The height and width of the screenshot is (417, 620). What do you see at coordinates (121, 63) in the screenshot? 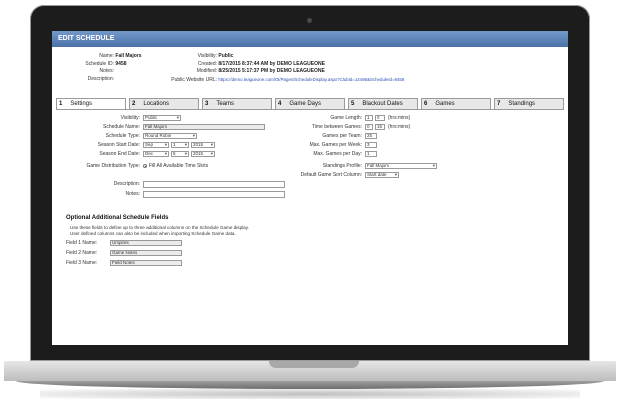
I see `schedule-id-value: 9458` at bounding box center [121, 63].